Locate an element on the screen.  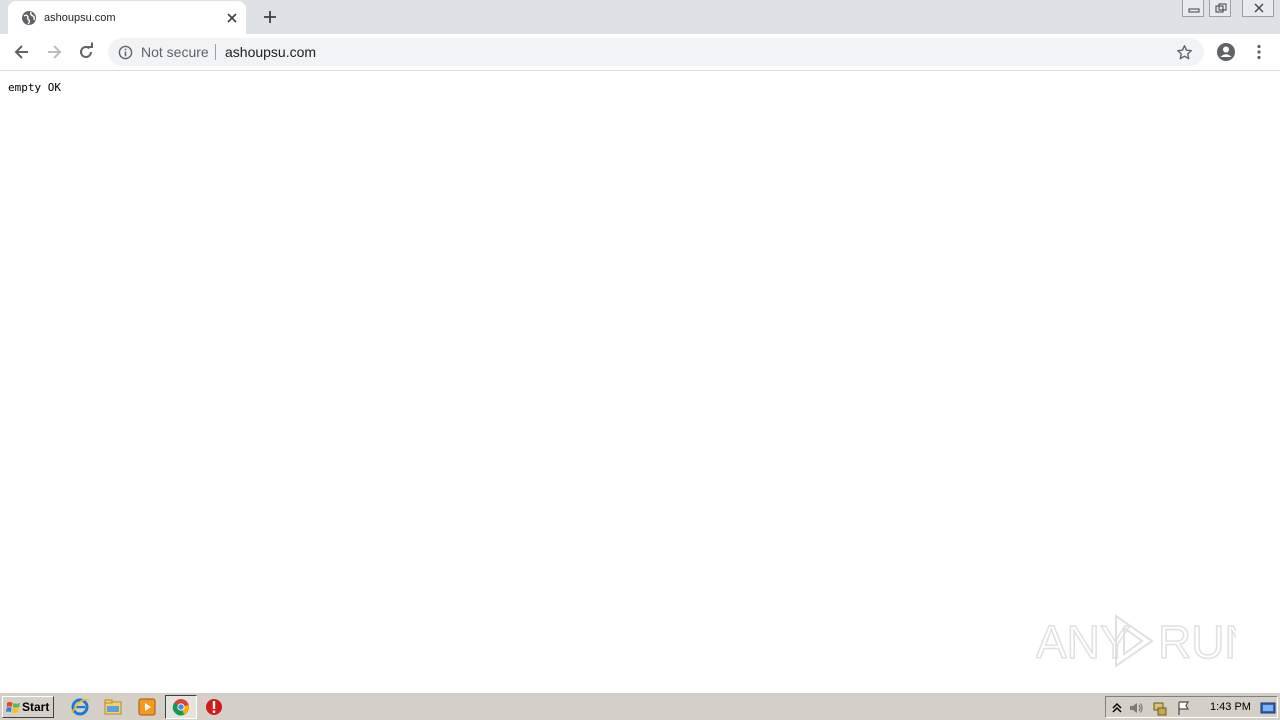
internet-explorer-icon is located at coordinates (80, 707).